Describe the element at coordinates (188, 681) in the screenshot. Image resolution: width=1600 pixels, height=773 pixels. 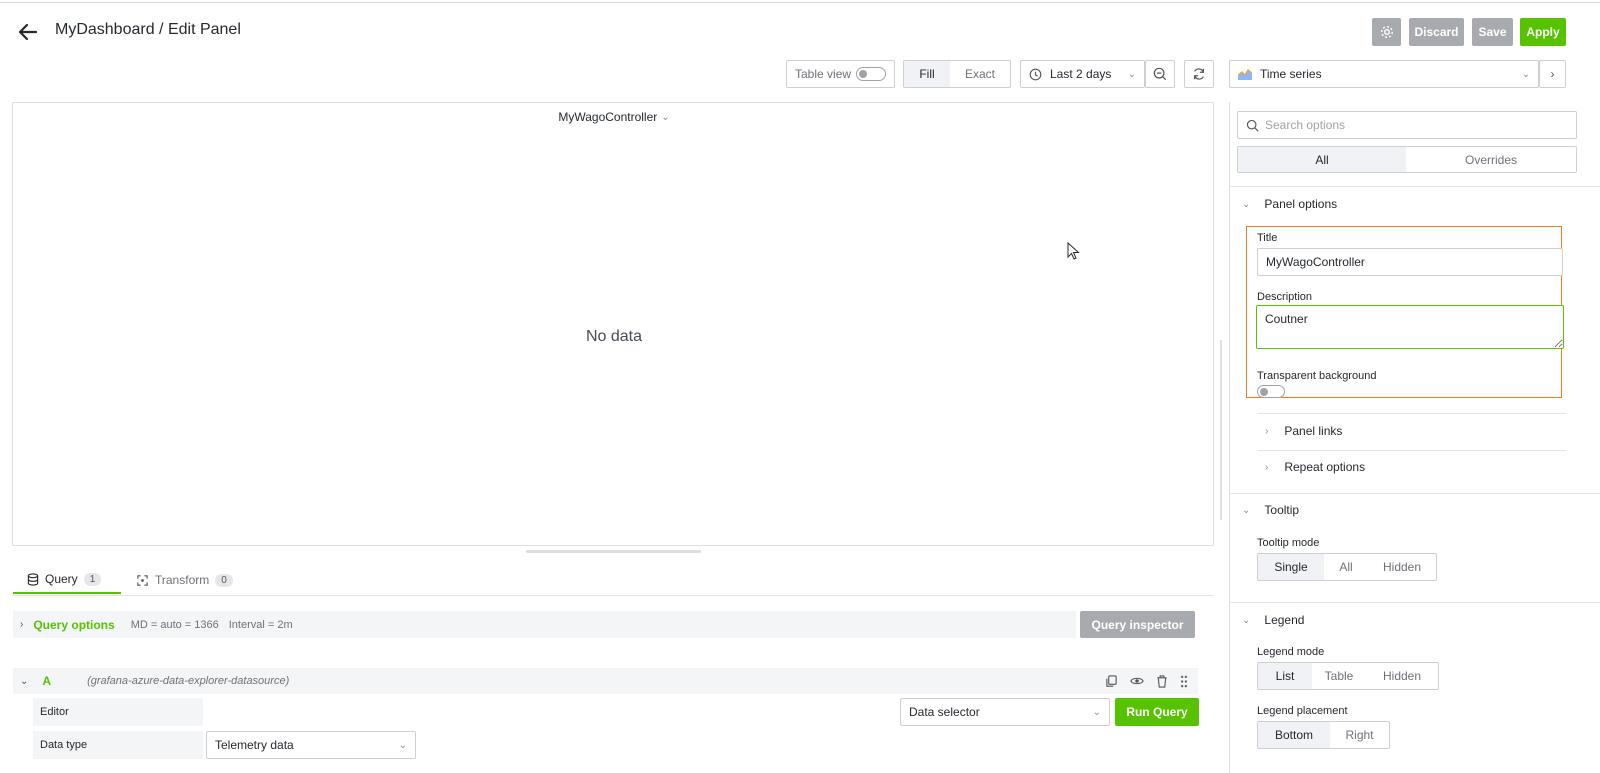
I see `query-datasource: (grafana-azure-data-explorer-datasource)` at that location.